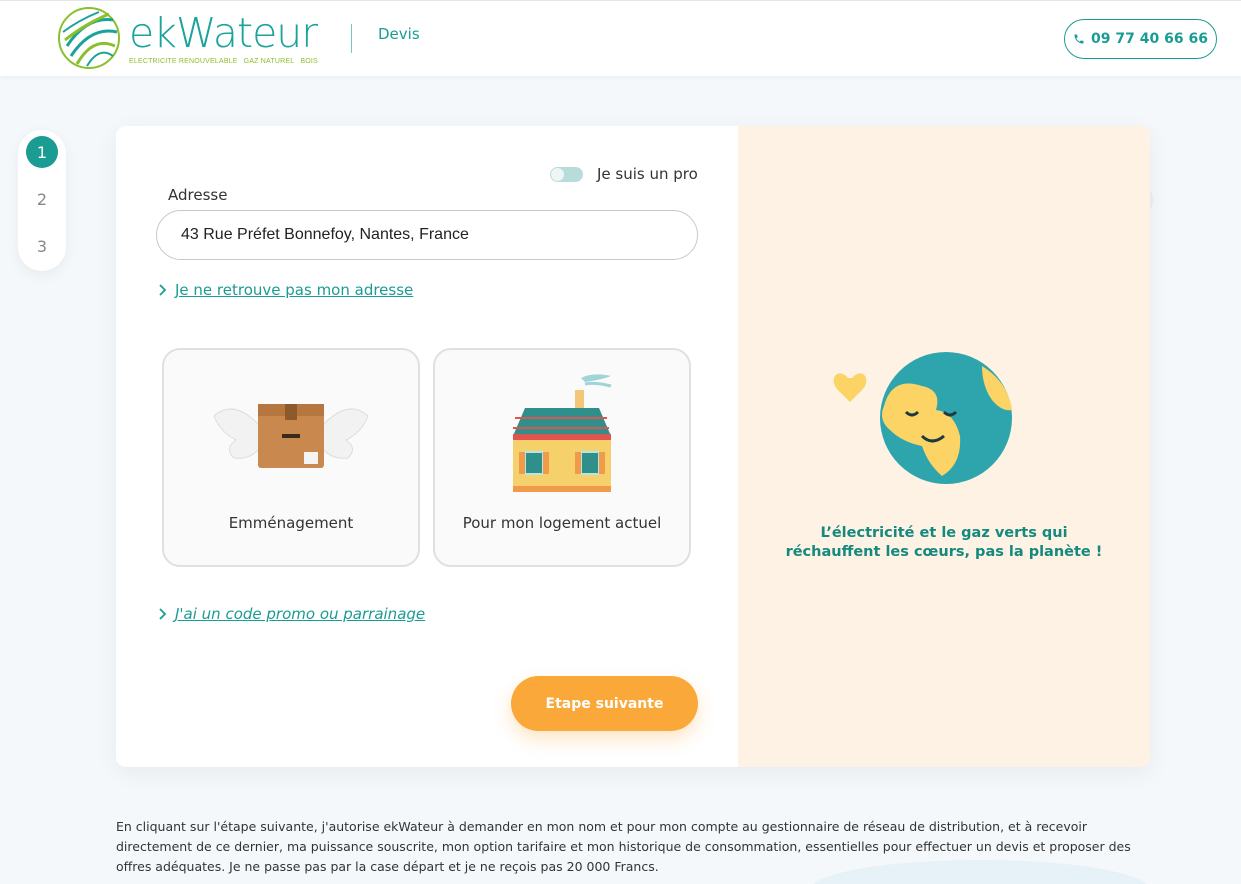 The height and width of the screenshot is (884, 1241). Describe the element at coordinates (223, 61) in the screenshot. I see `logo-tagline: ELECTRICITE RENOUVELABLE GAZ NATUREL BOIS` at that location.